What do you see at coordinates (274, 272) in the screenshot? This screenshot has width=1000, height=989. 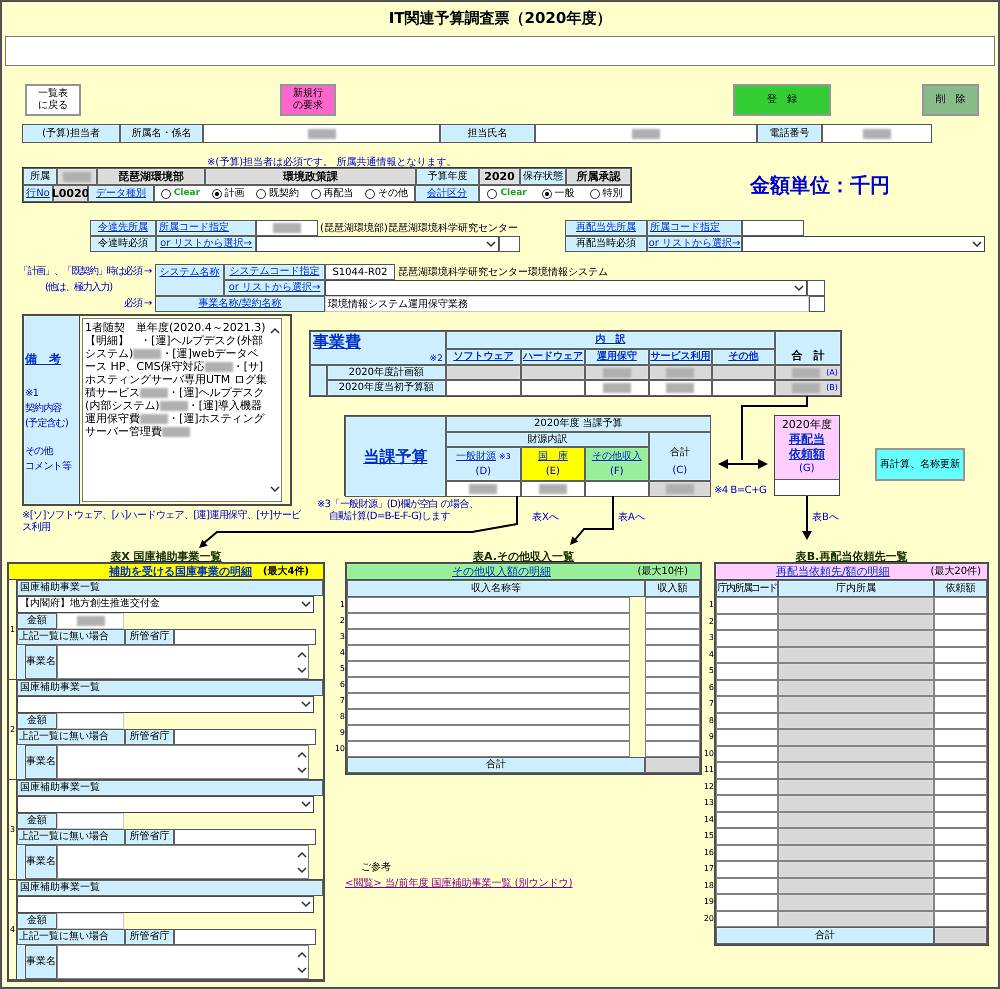 I see `field-link: システムコード指定` at bounding box center [274, 272].